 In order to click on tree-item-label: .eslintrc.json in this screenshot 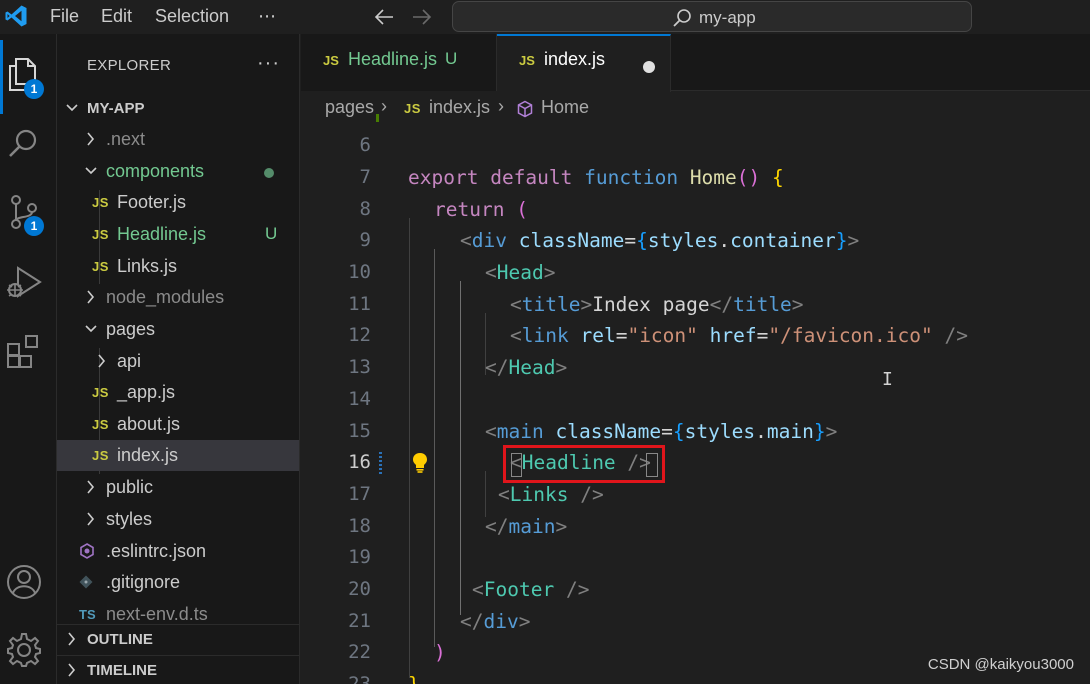, I will do `click(156, 551)`.